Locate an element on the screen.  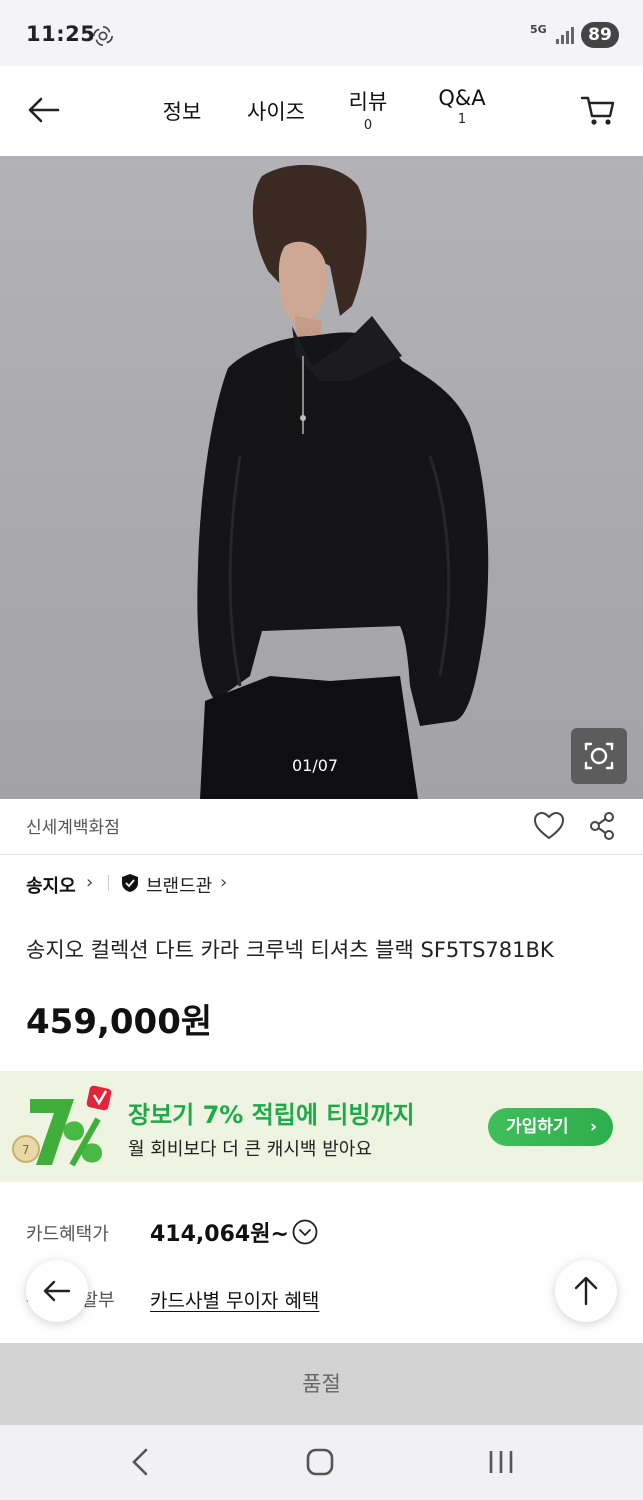
network-type: 5G is located at coordinates (538, 29).